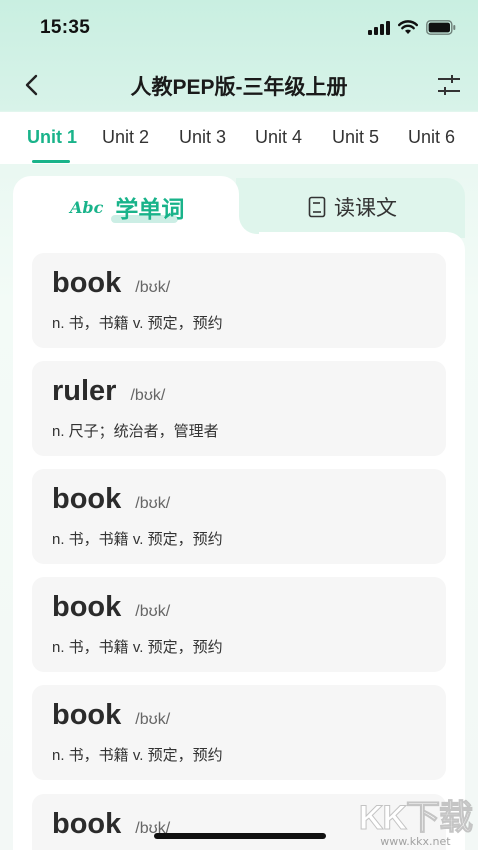 This screenshot has width=478, height=850. What do you see at coordinates (87, 207) in the screenshot?
I see `abc-icon: Abc` at bounding box center [87, 207].